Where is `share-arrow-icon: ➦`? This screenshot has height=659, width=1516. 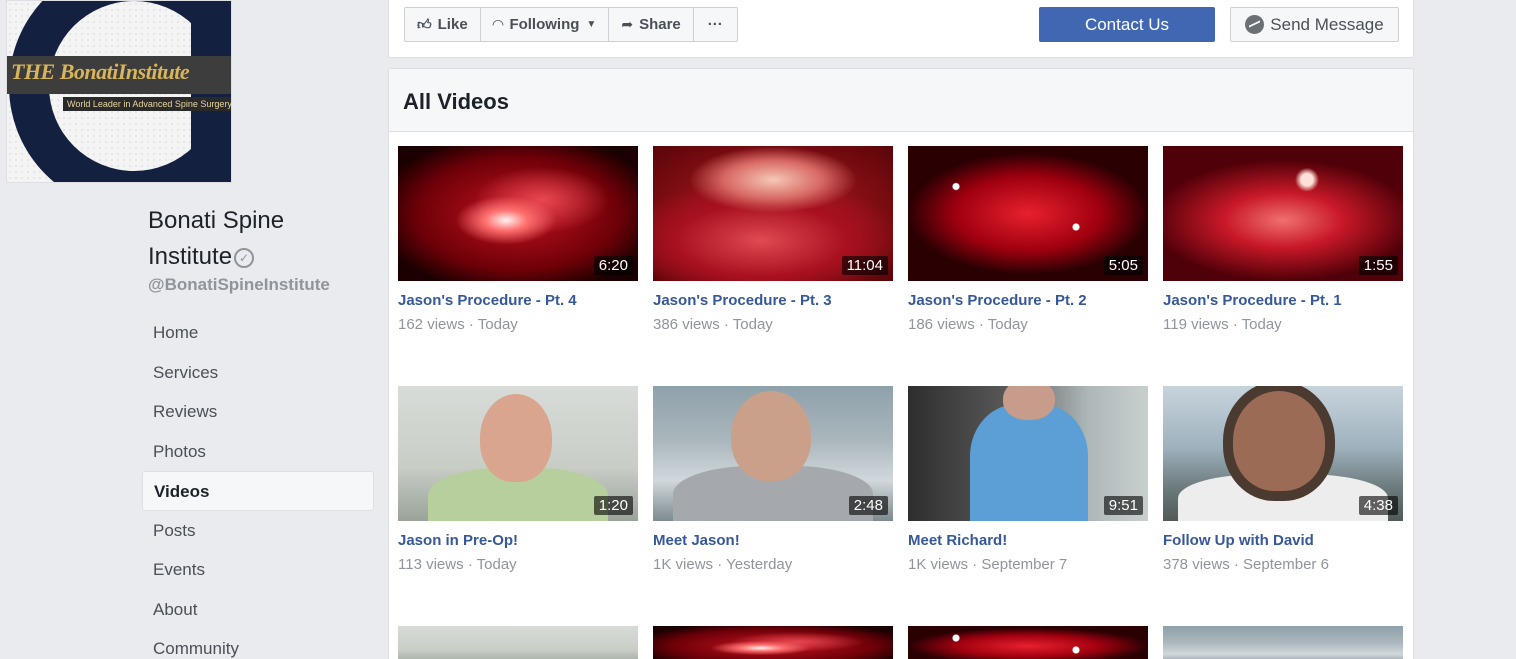
share-arrow-icon: ➦ is located at coordinates (627, 24).